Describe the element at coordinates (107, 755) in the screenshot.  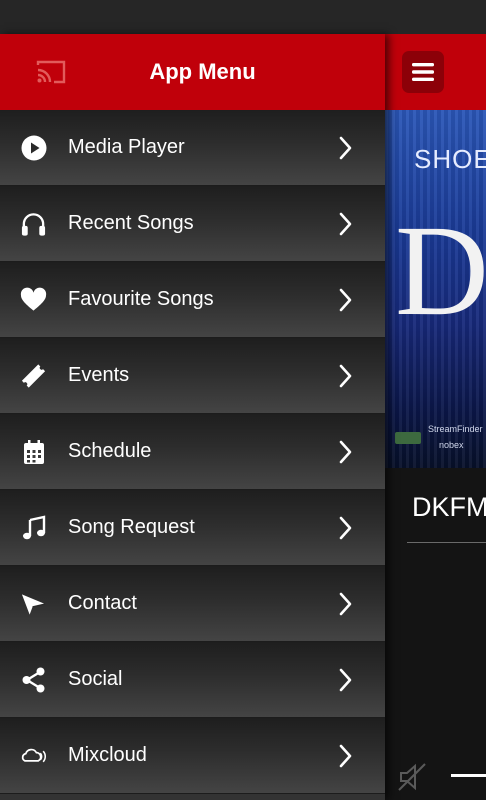
I see `menu-item-label: Mixcloud` at that location.